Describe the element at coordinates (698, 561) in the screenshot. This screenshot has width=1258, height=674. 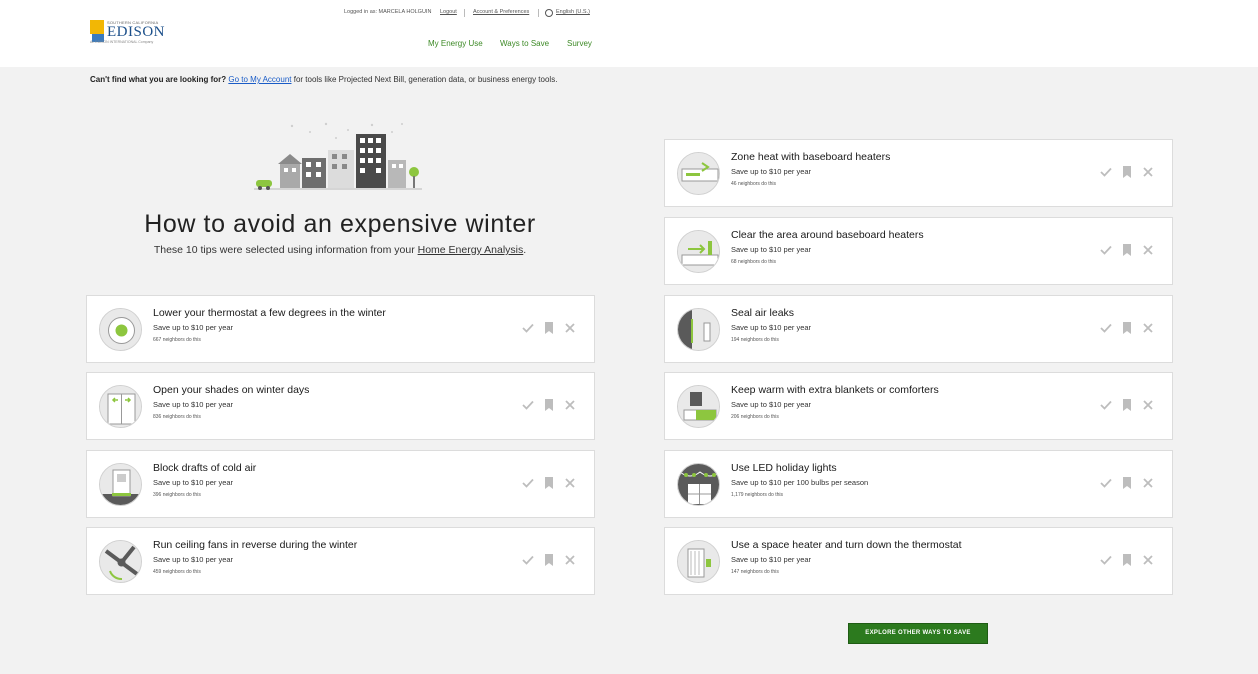
I see `space-heater-icon` at that location.